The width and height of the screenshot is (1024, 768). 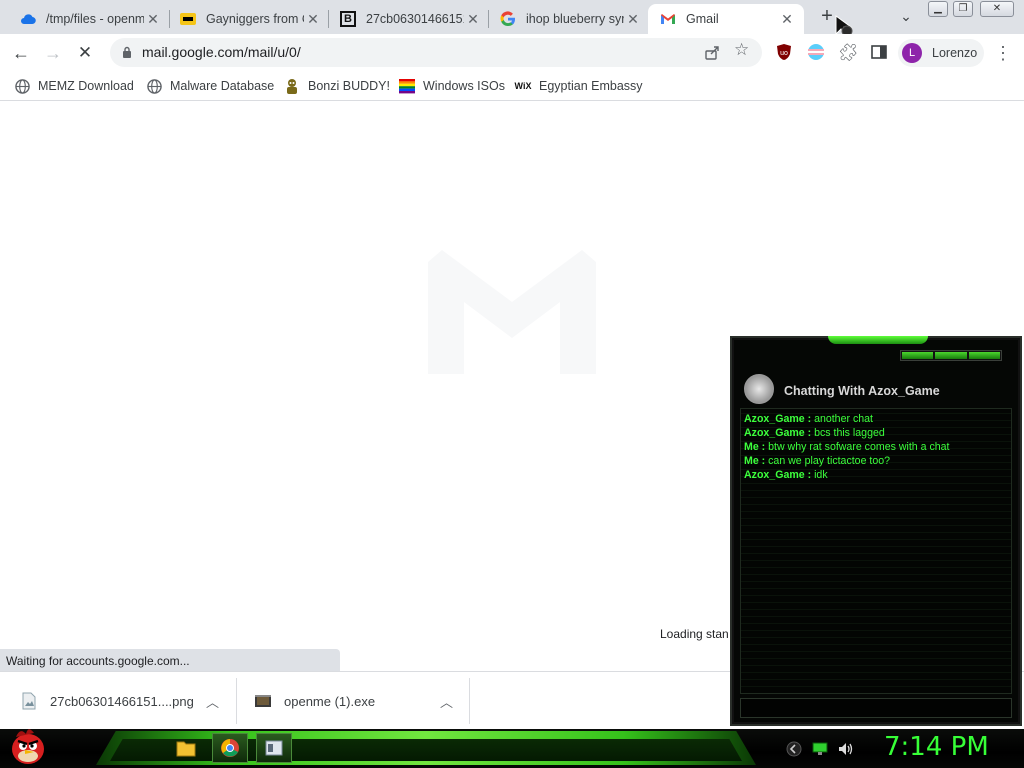 I want to click on tab-title: Gmail, so click(x=702, y=19).